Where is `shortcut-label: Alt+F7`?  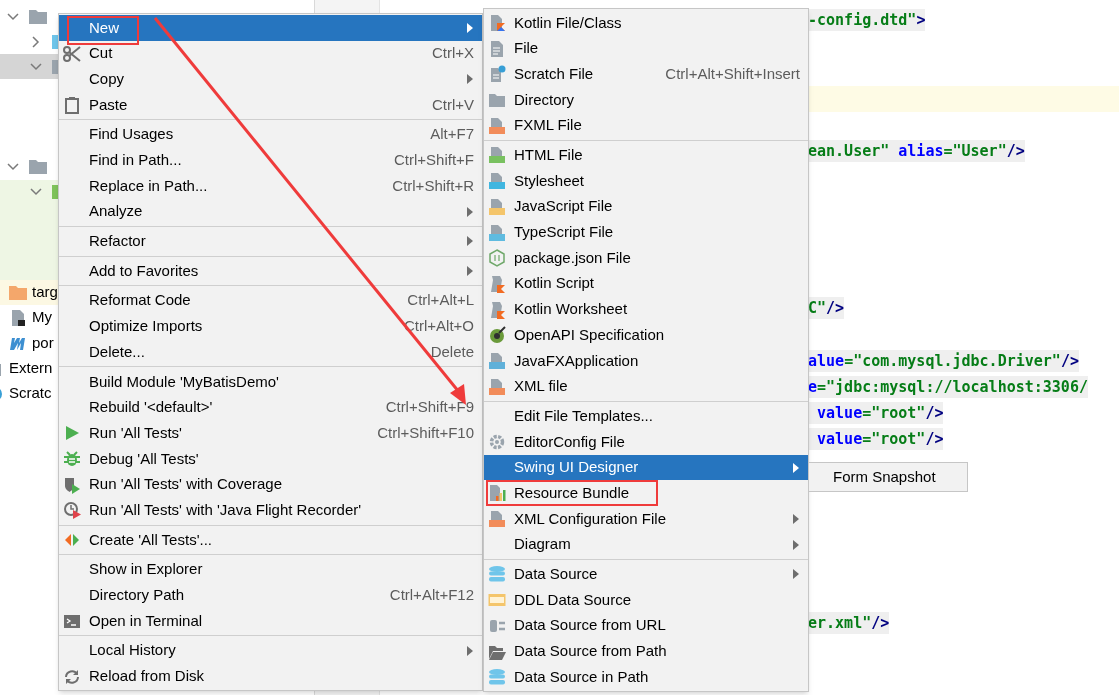 shortcut-label: Alt+F7 is located at coordinates (452, 134).